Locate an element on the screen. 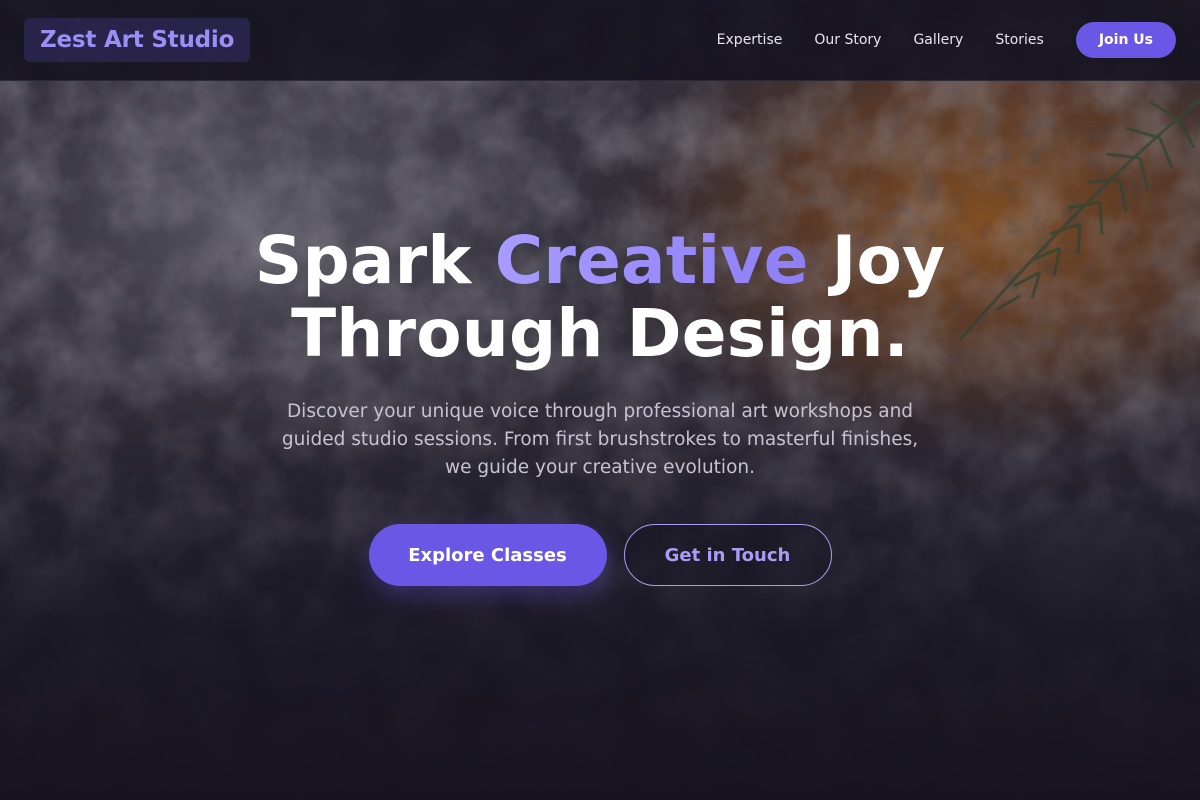 This screenshot has height=800, width=1200. nav-link-stories: Stories is located at coordinates (1019, 40).